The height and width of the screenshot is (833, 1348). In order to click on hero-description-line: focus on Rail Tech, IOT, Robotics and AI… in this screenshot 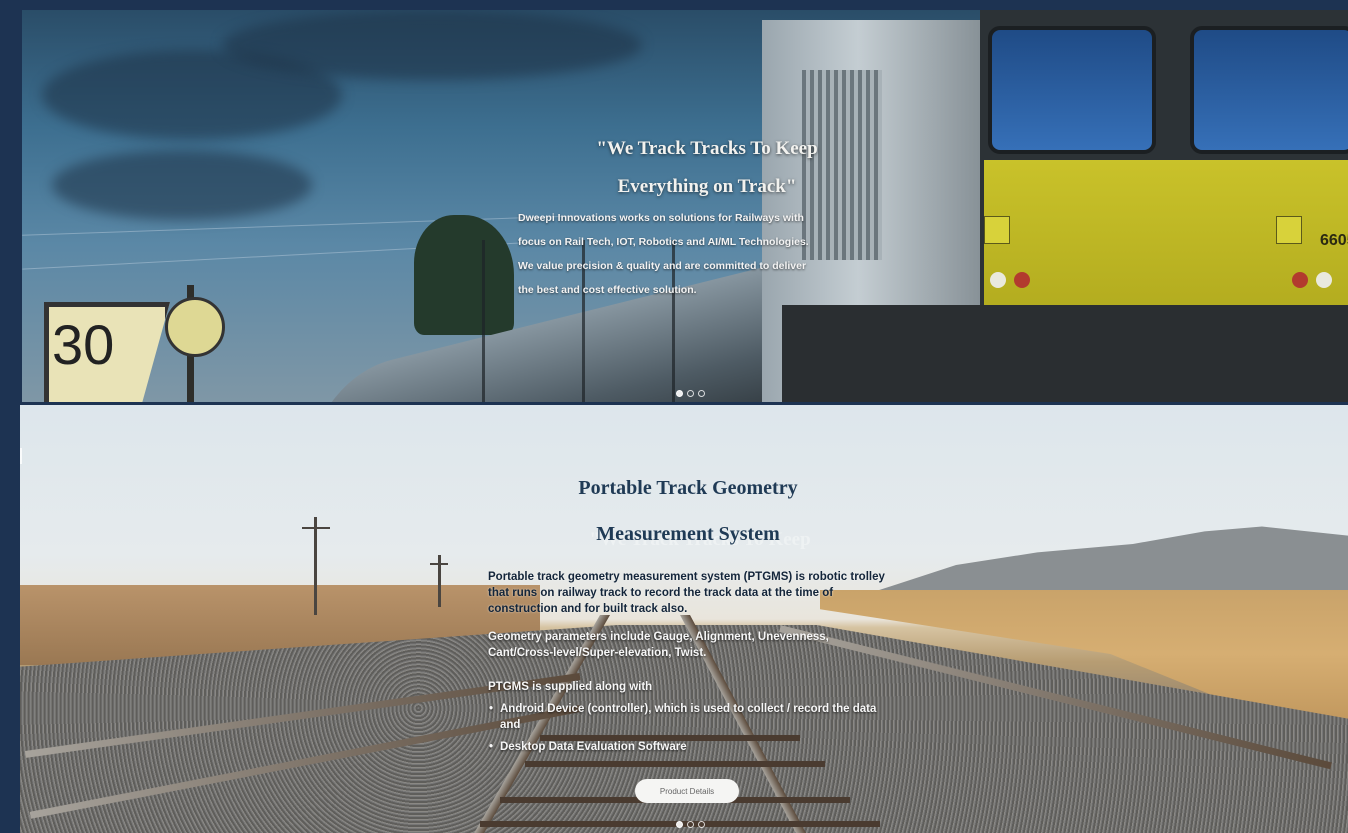, I will do `click(663, 242)`.